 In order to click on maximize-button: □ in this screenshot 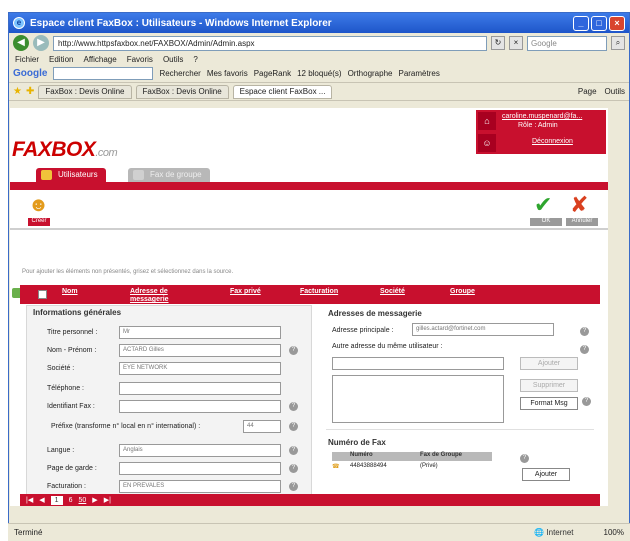, I will do `click(599, 23)`.